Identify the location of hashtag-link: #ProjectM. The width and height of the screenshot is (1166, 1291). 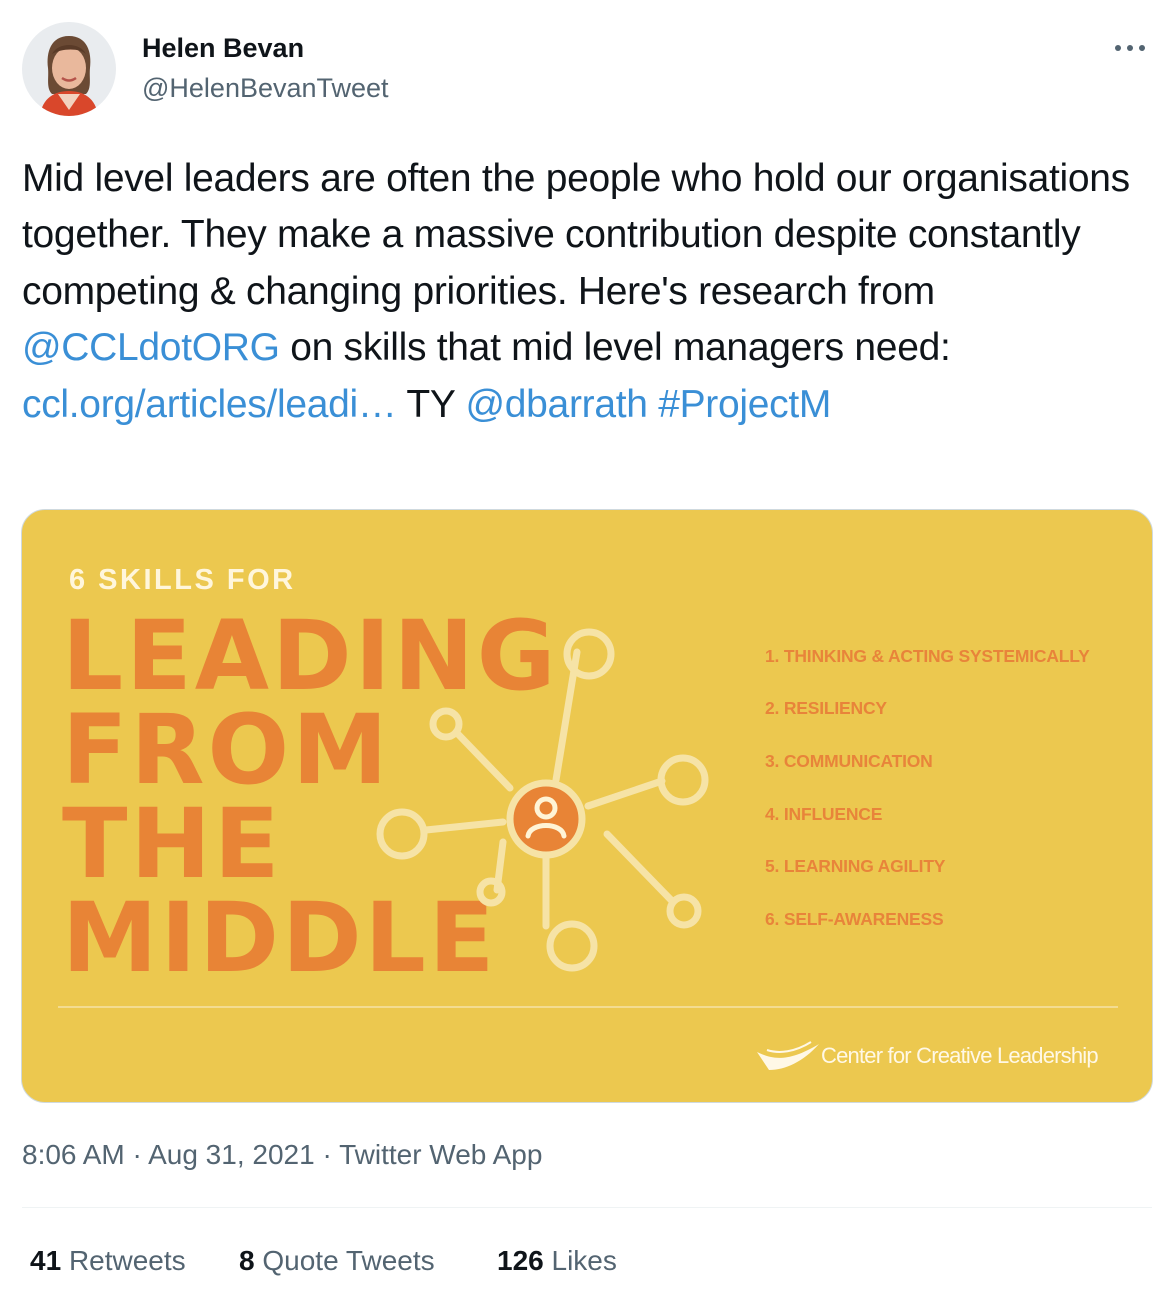
(744, 404).